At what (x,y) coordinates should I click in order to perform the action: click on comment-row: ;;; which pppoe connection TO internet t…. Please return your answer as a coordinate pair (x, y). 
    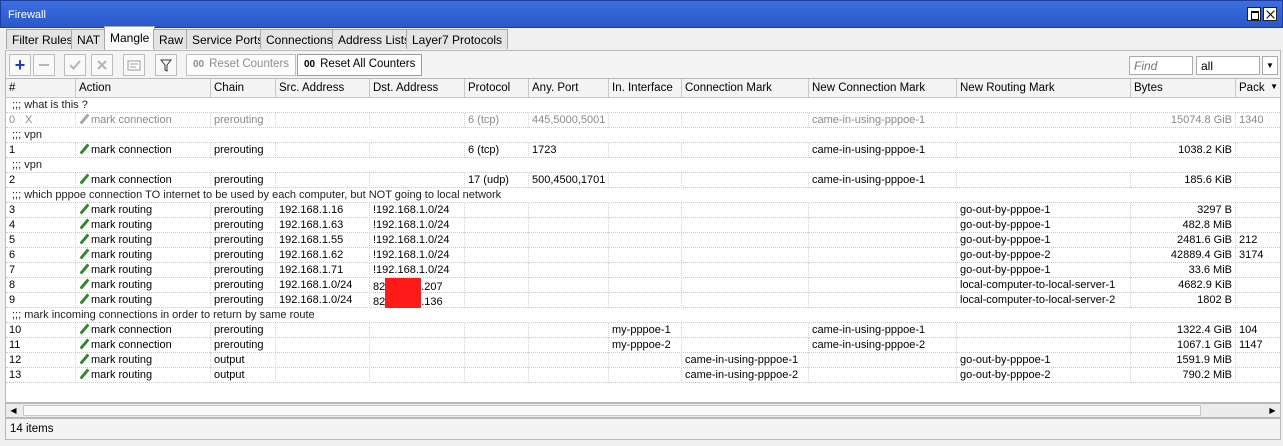
    Looking at the image, I should click on (643, 195).